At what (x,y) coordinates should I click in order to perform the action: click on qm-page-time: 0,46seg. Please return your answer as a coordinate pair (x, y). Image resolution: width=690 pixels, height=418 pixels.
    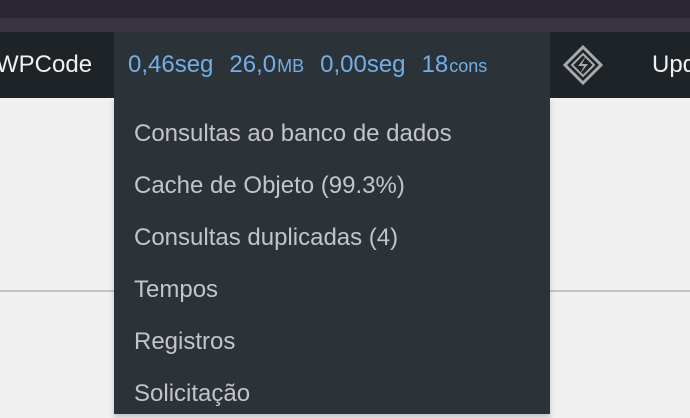
    Looking at the image, I should click on (170, 65).